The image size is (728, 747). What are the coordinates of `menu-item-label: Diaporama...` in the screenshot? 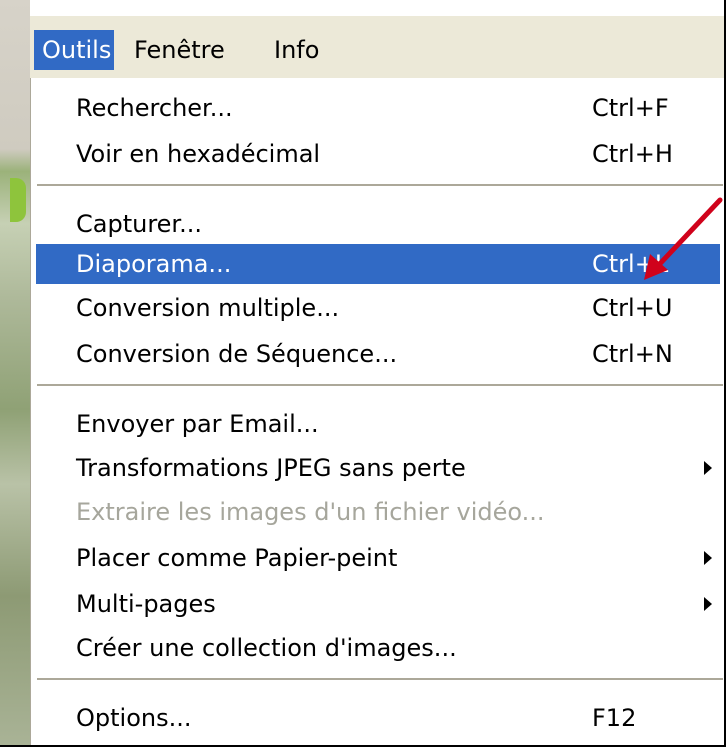 It's located at (154, 264).